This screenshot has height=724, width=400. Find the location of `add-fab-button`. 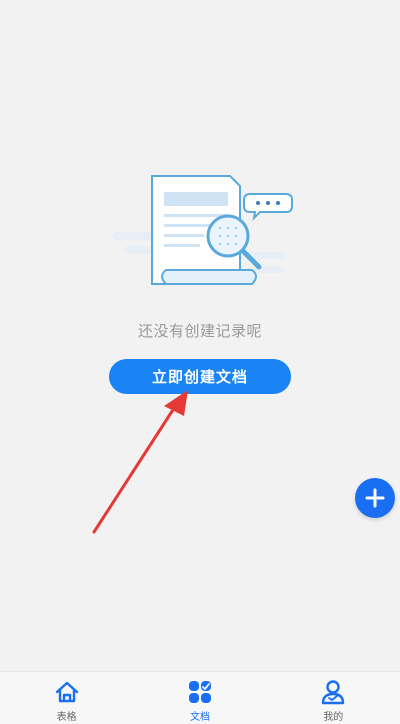

add-fab-button is located at coordinates (375, 498).